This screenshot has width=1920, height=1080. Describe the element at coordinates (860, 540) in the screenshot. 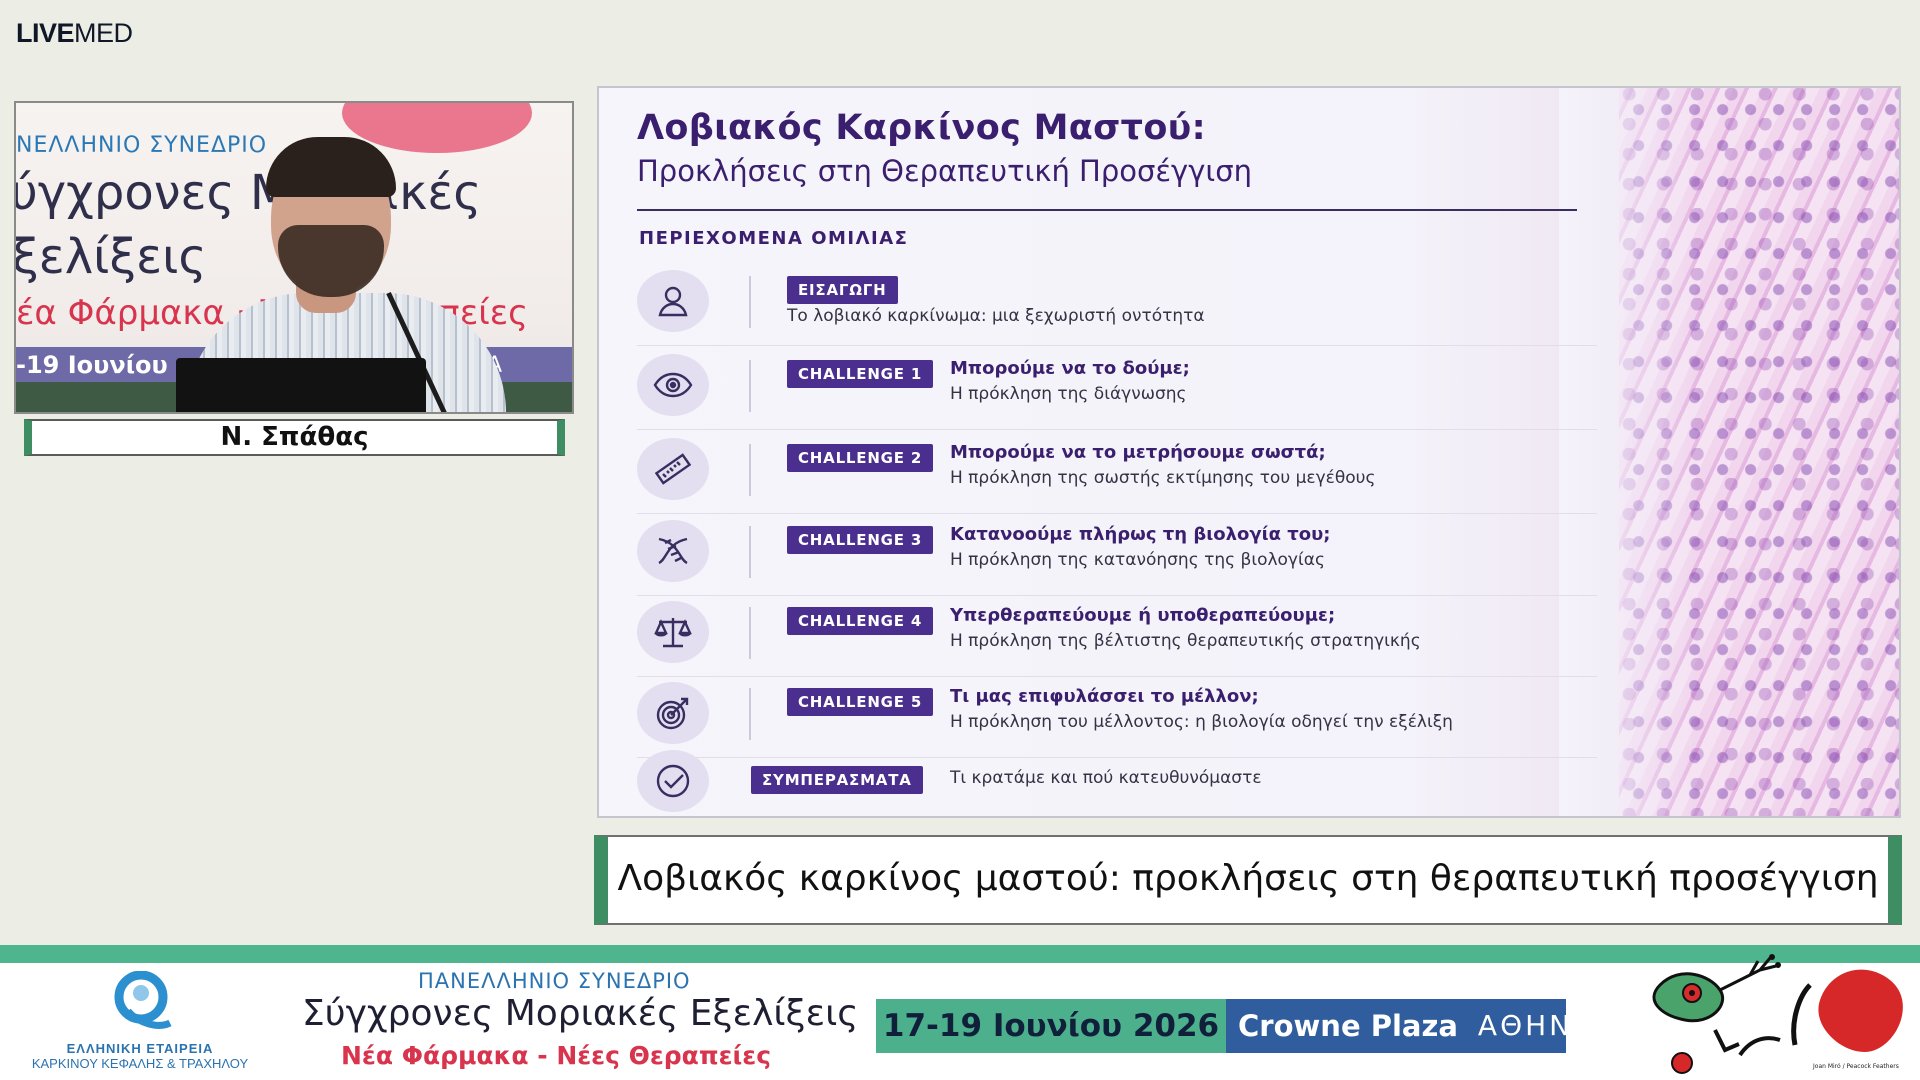

I see `section-badge: CHALLENGE 3` at that location.